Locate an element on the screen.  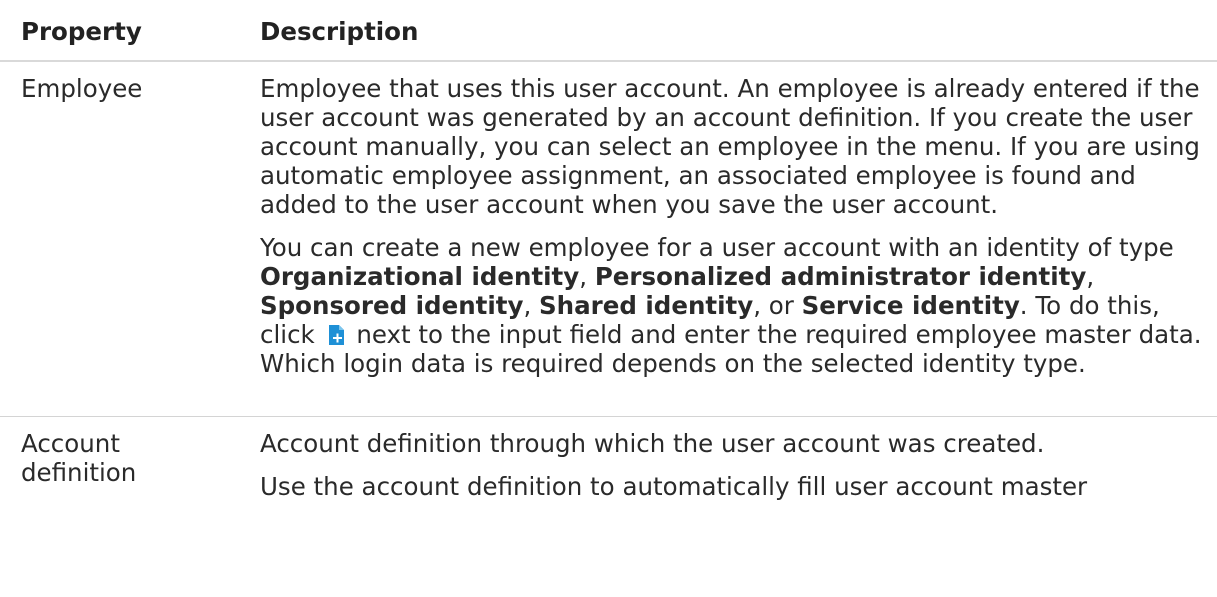
identity-type-personalized-admin: Personalized administrator identity is located at coordinates (840, 276).